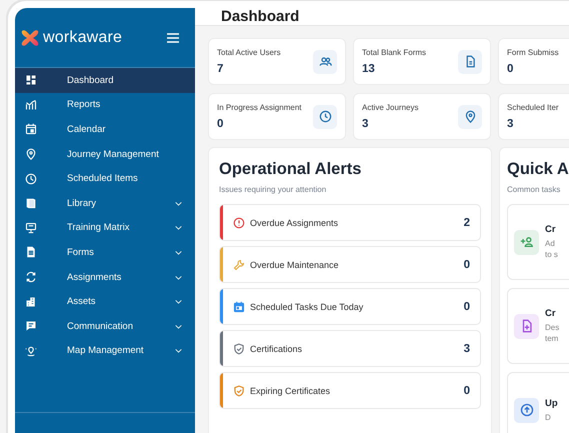  Describe the element at coordinates (295, 223) in the screenshot. I see `alert-label: Overdue Assignments` at that location.